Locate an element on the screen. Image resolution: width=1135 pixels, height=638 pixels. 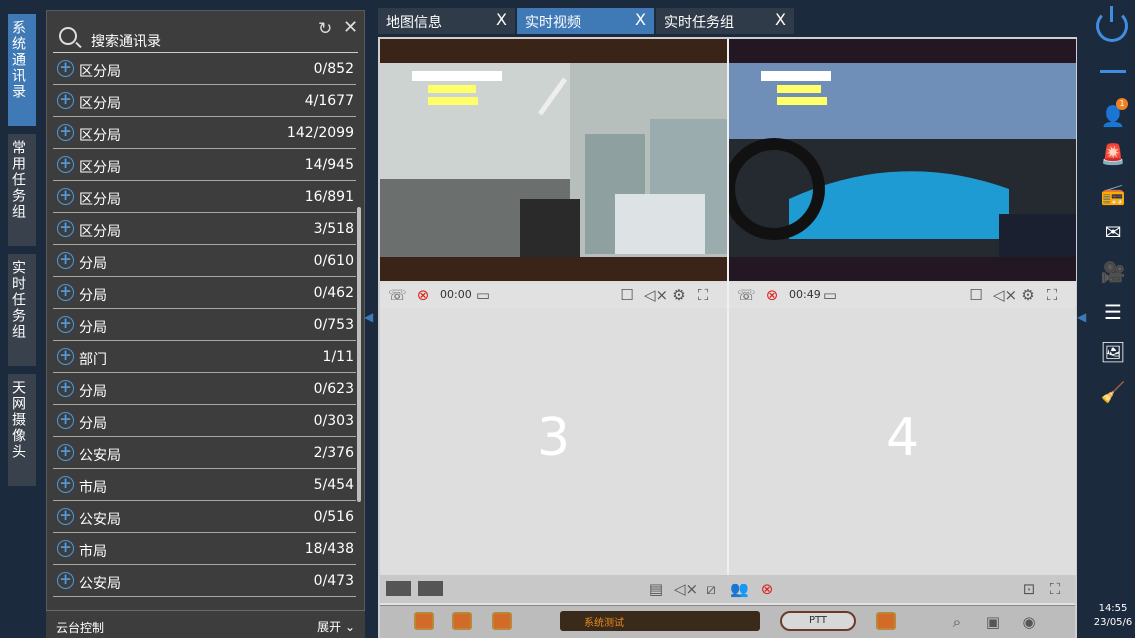
search-input: 搜索通讯录 is located at coordinates (126, 41).